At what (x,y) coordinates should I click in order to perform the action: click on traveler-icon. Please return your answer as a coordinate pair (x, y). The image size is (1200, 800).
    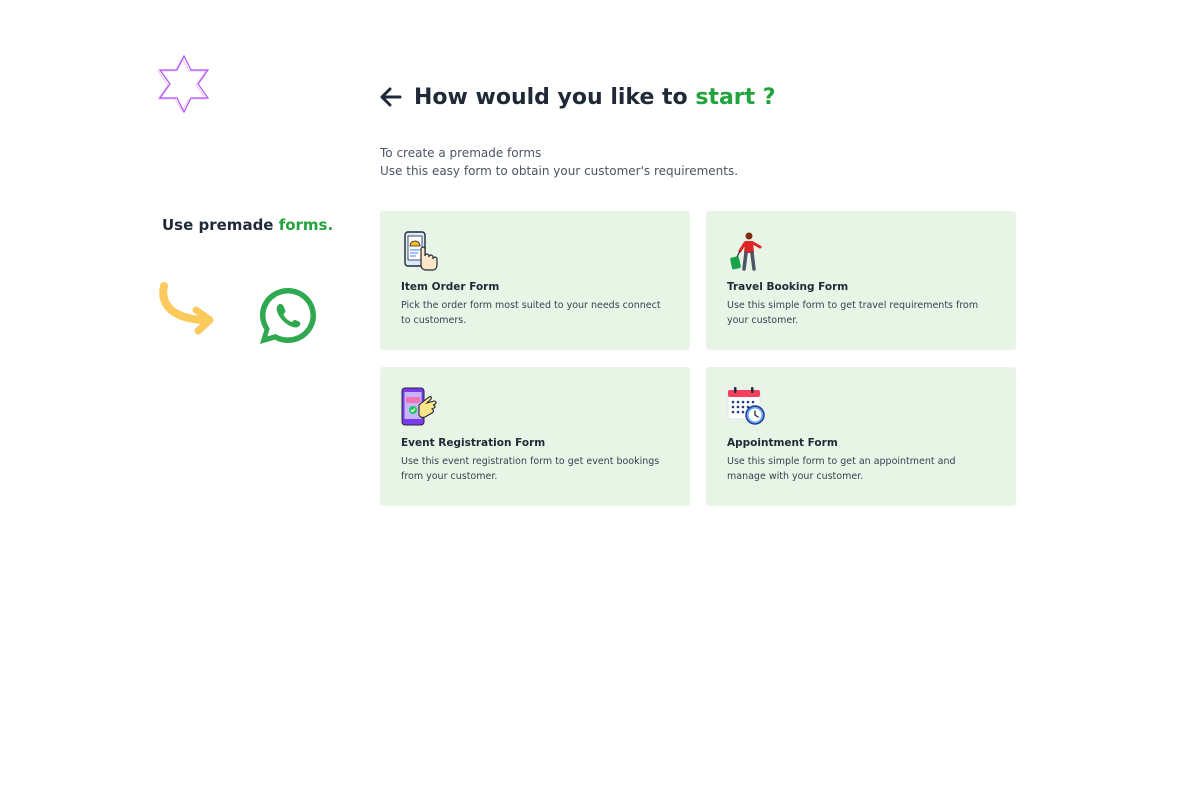
    Looking at the image, I should click on (746, 251).